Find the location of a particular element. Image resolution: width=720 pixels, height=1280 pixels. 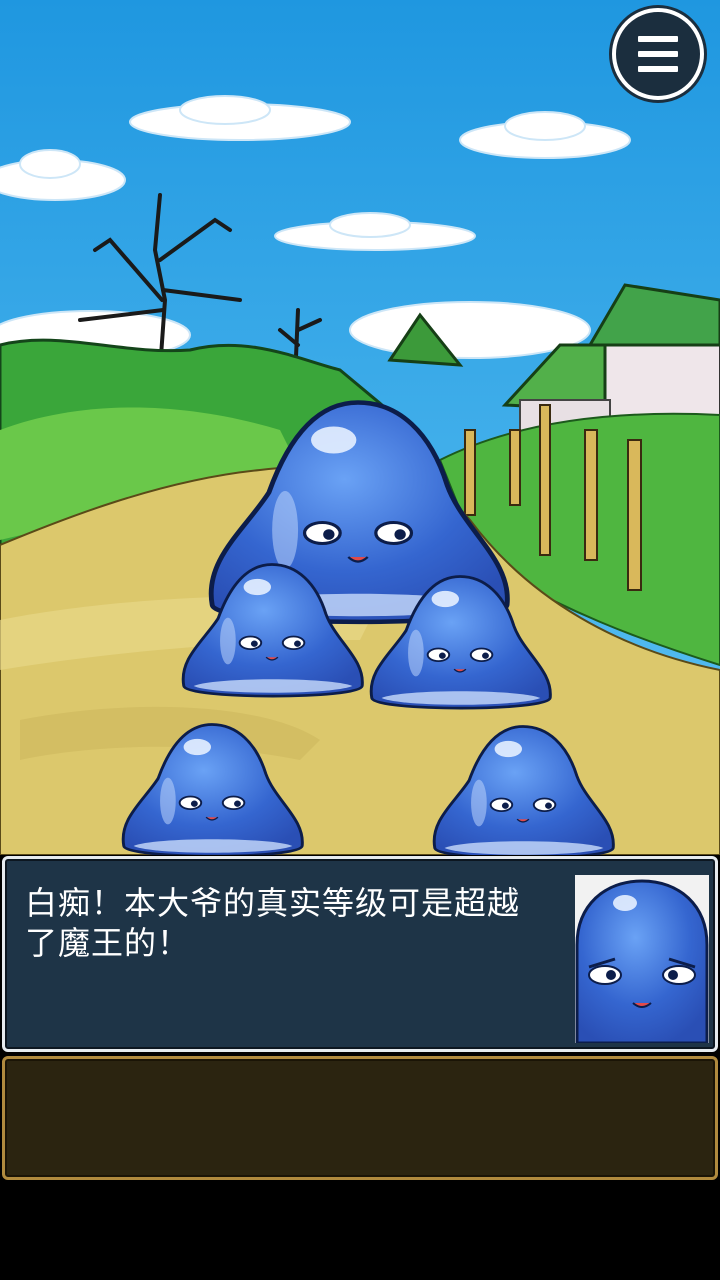

menu-button is located at coordinates (658, 54).